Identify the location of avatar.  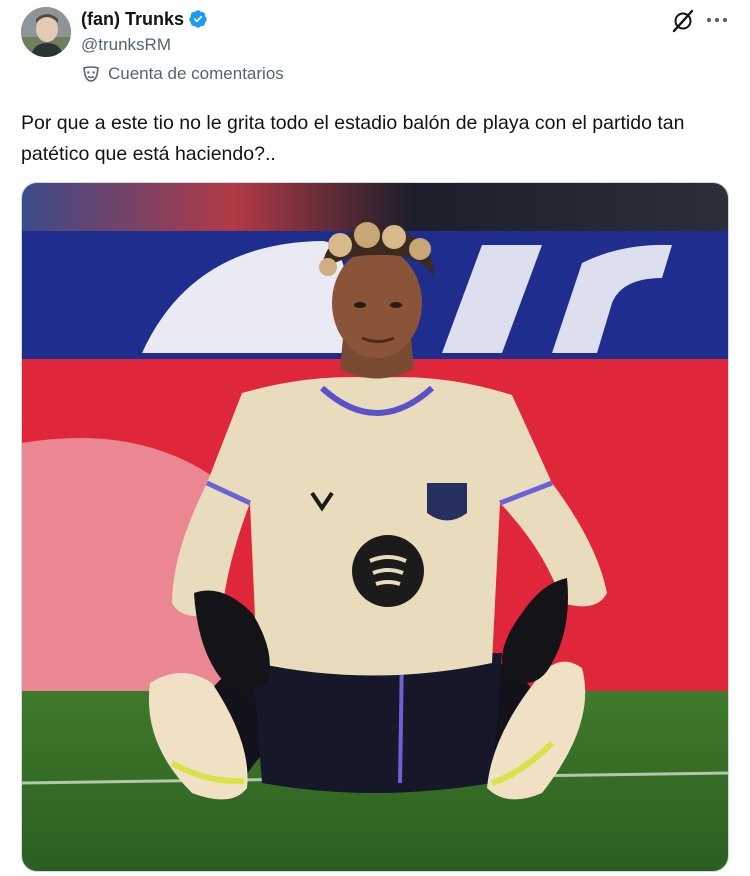
(46, 32).